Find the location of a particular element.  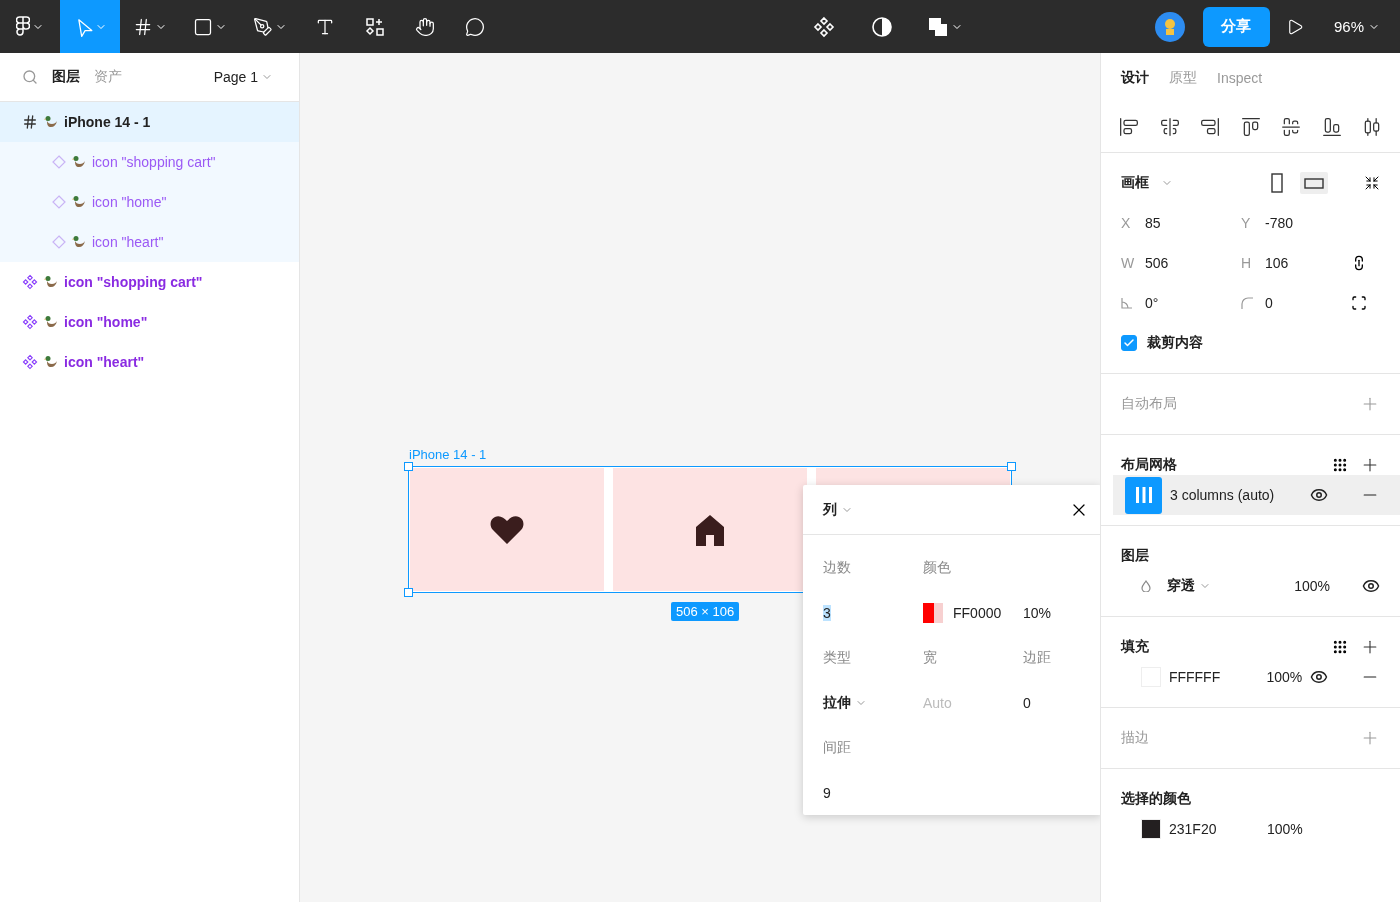

field-label: 间距 is located at coordinates (837, 747).